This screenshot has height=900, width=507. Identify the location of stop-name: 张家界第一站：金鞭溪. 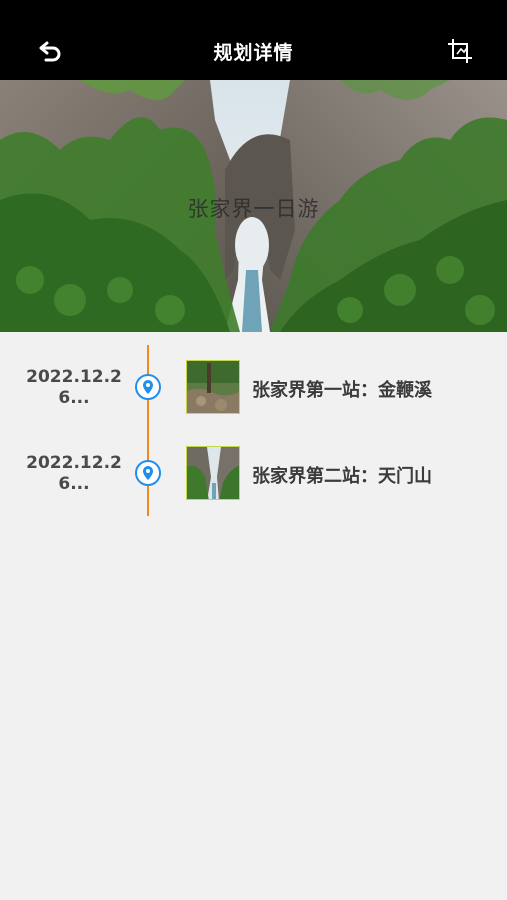
(342, 390).